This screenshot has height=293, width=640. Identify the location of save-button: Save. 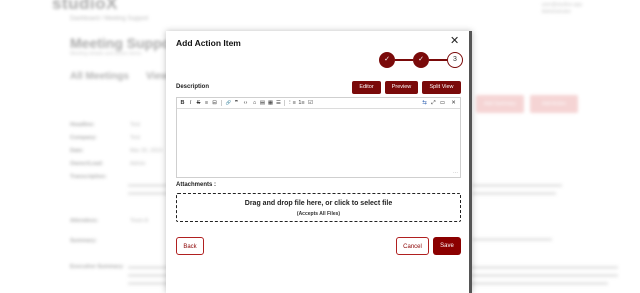
(447, 246).